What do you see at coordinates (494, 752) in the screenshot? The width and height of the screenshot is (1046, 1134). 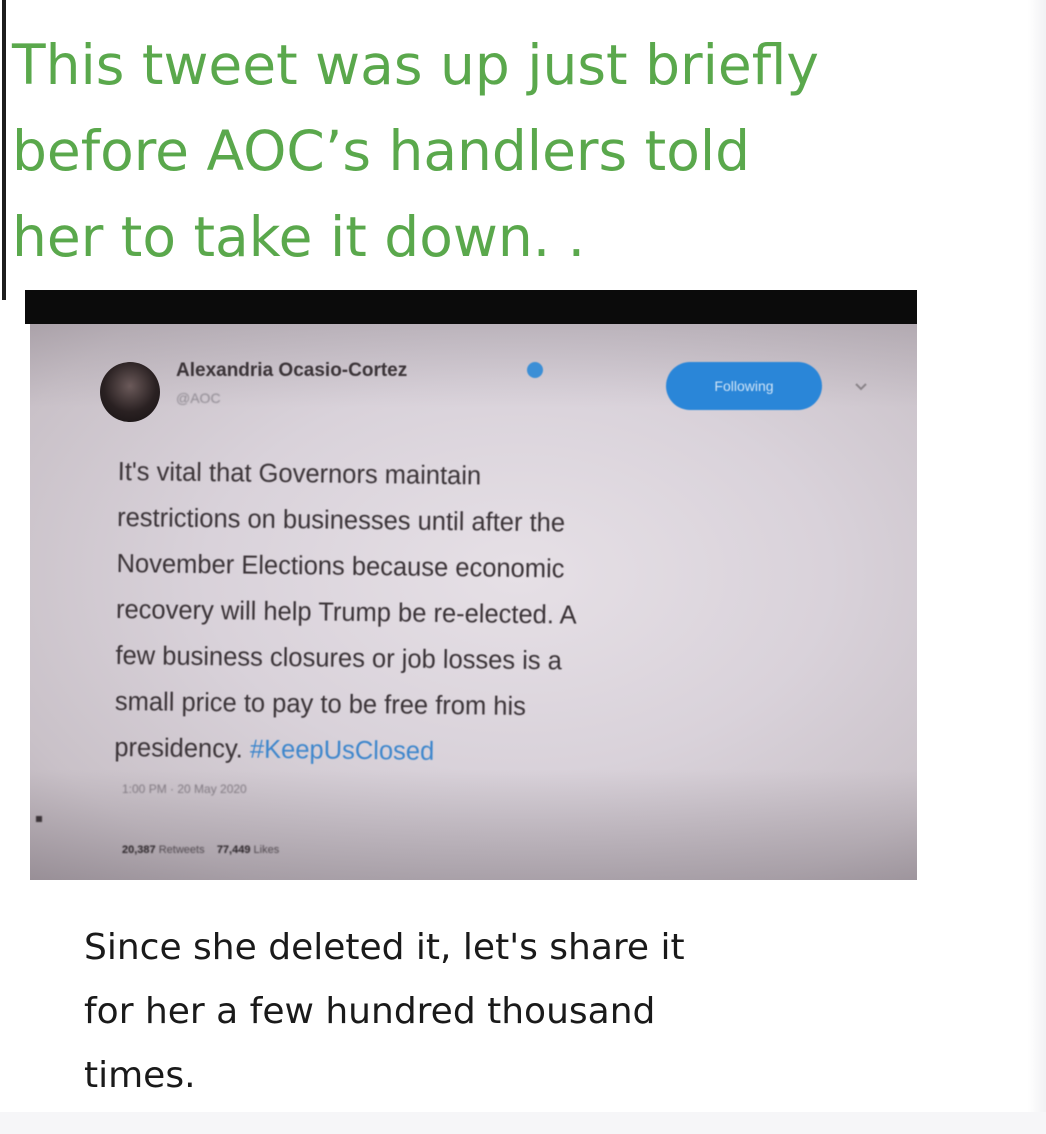 I see `tweet-body-last-line: presidency. #KeepUsClosed` at bounding box center [494, 752].